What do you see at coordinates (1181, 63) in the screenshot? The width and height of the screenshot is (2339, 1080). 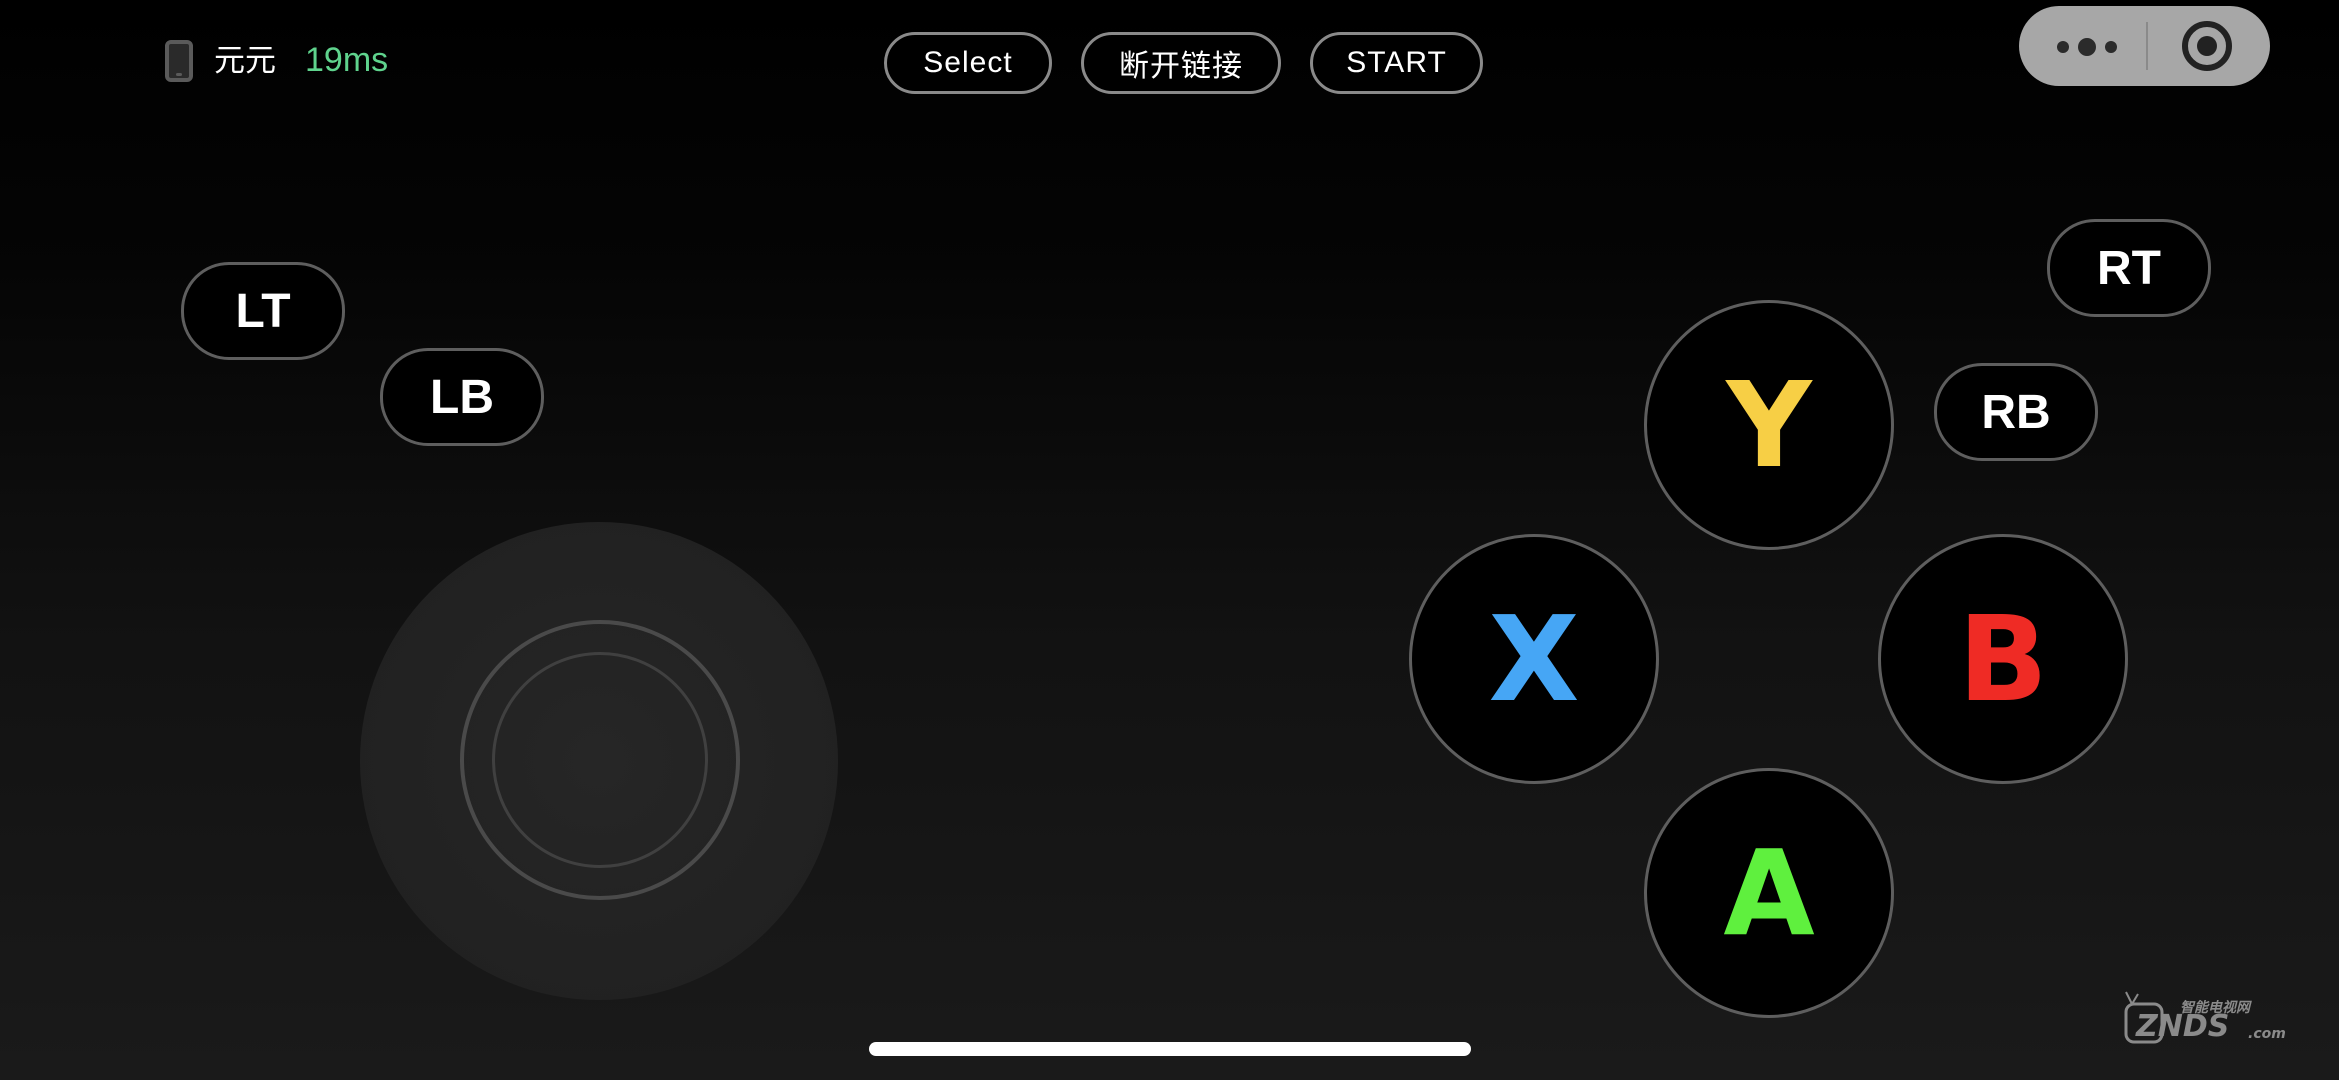 I see `disconnect-button: 断开链接` at bounding box center [1181, 63].